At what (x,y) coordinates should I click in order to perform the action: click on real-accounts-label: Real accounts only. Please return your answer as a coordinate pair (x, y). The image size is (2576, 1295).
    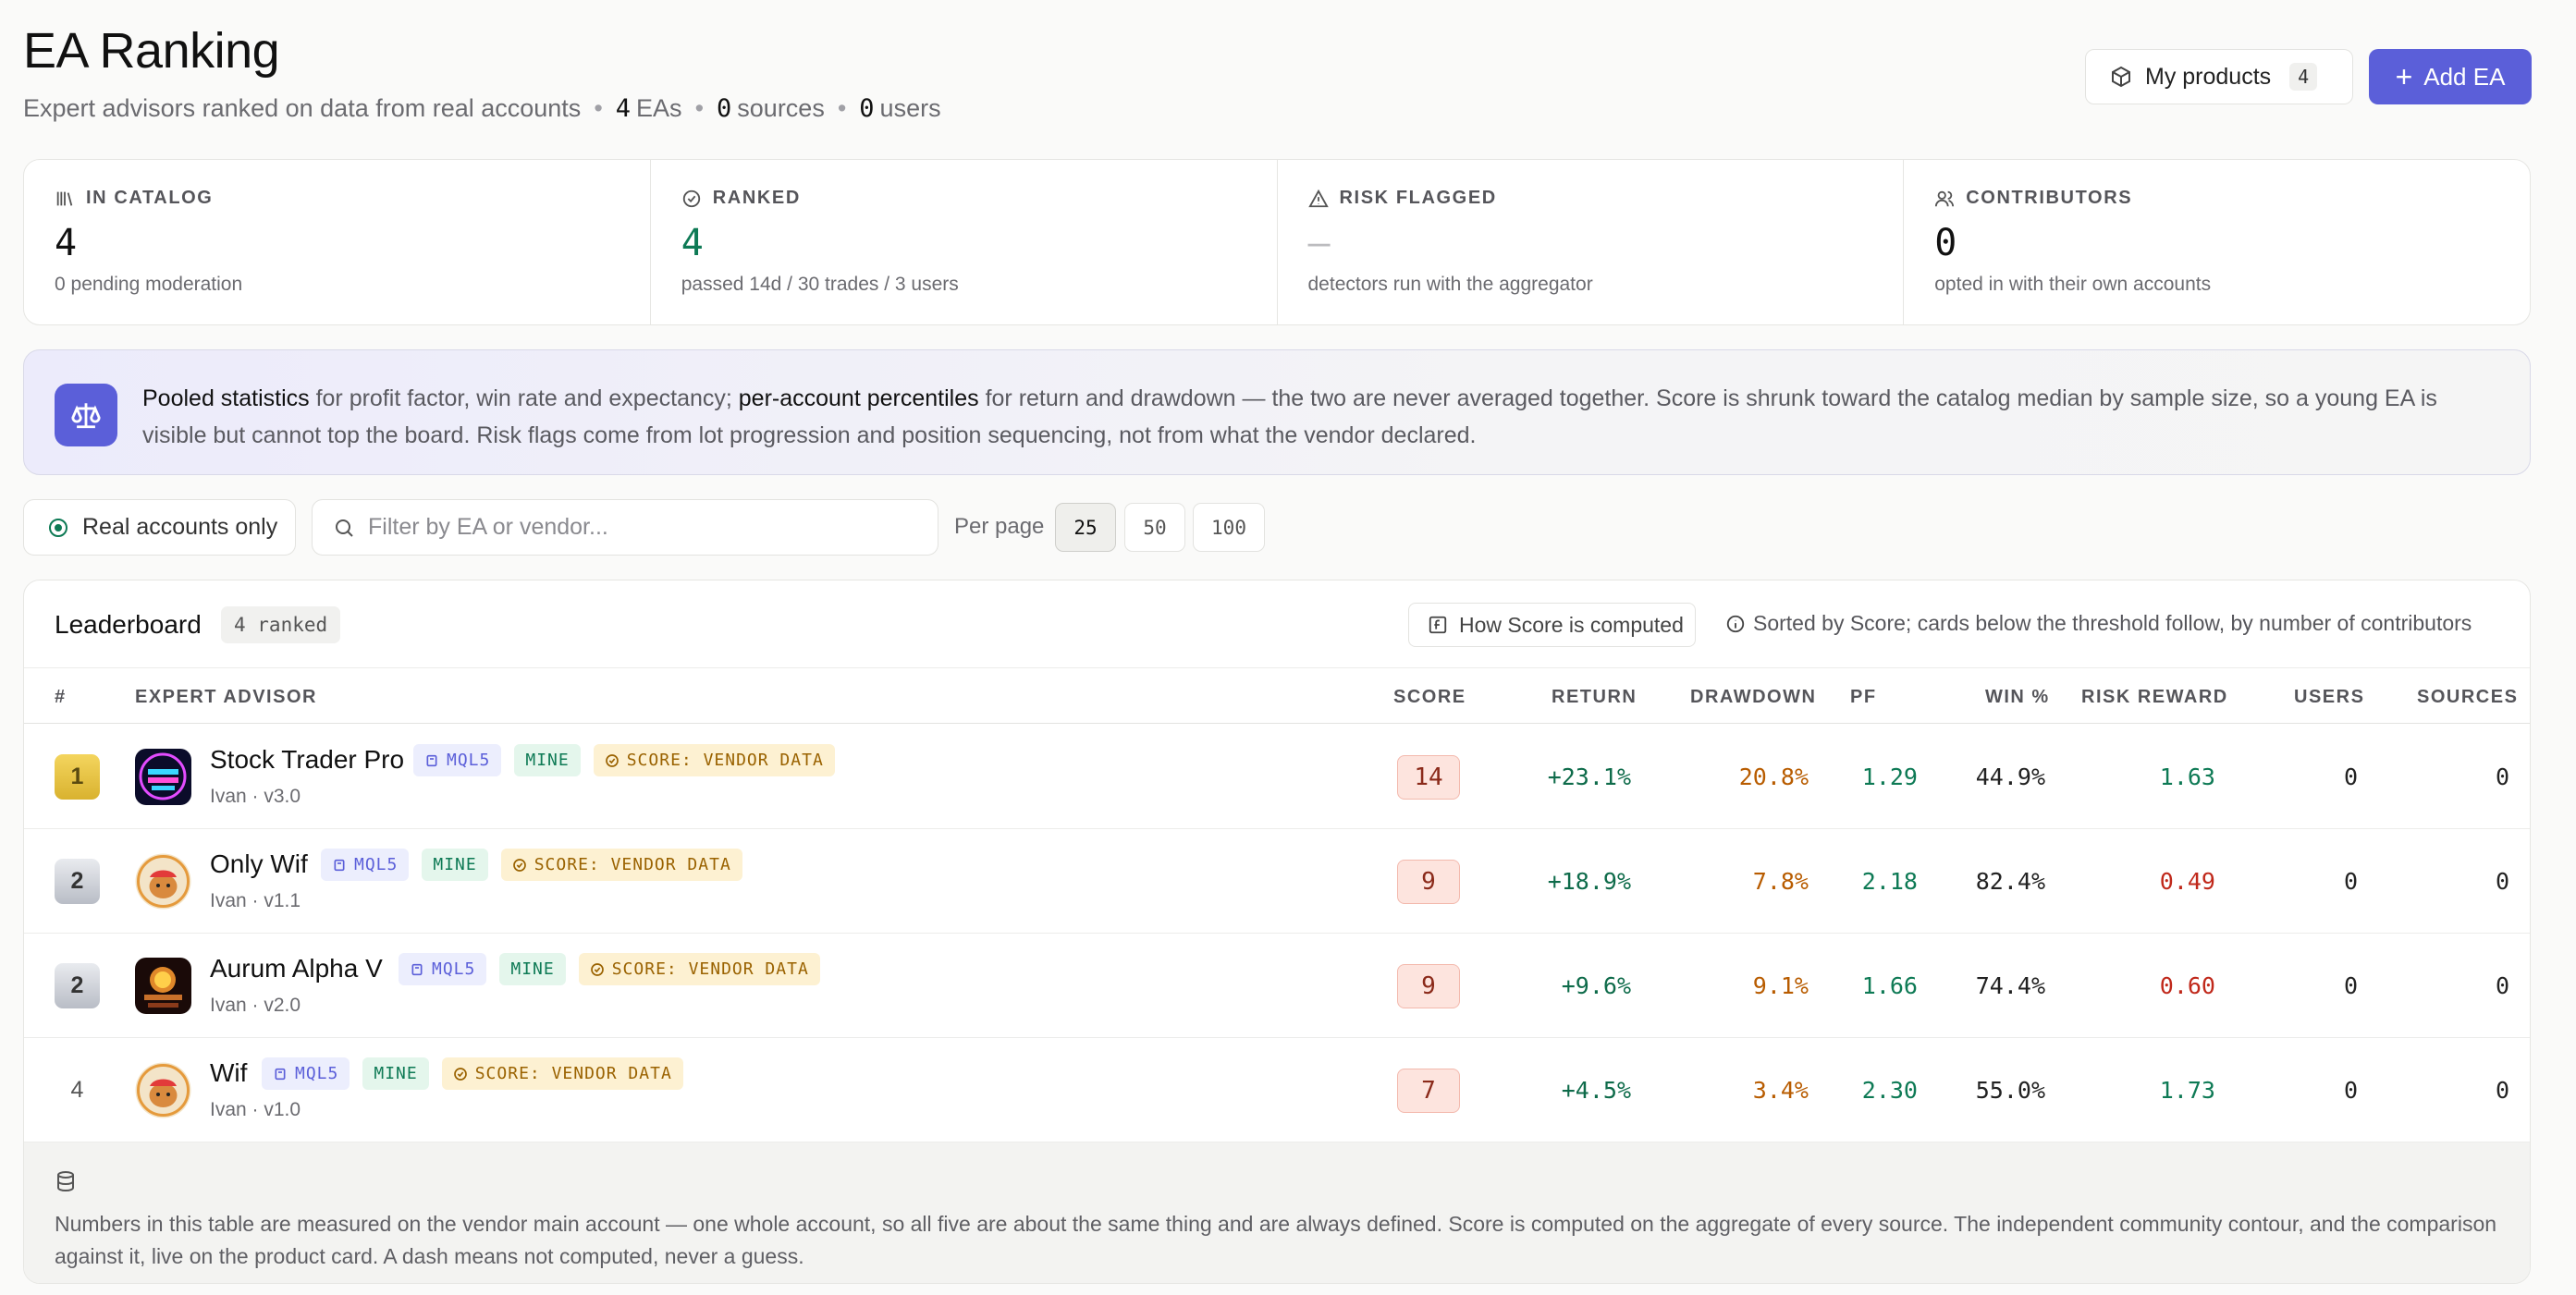
    Looking at the image, I should click on (180, 527).